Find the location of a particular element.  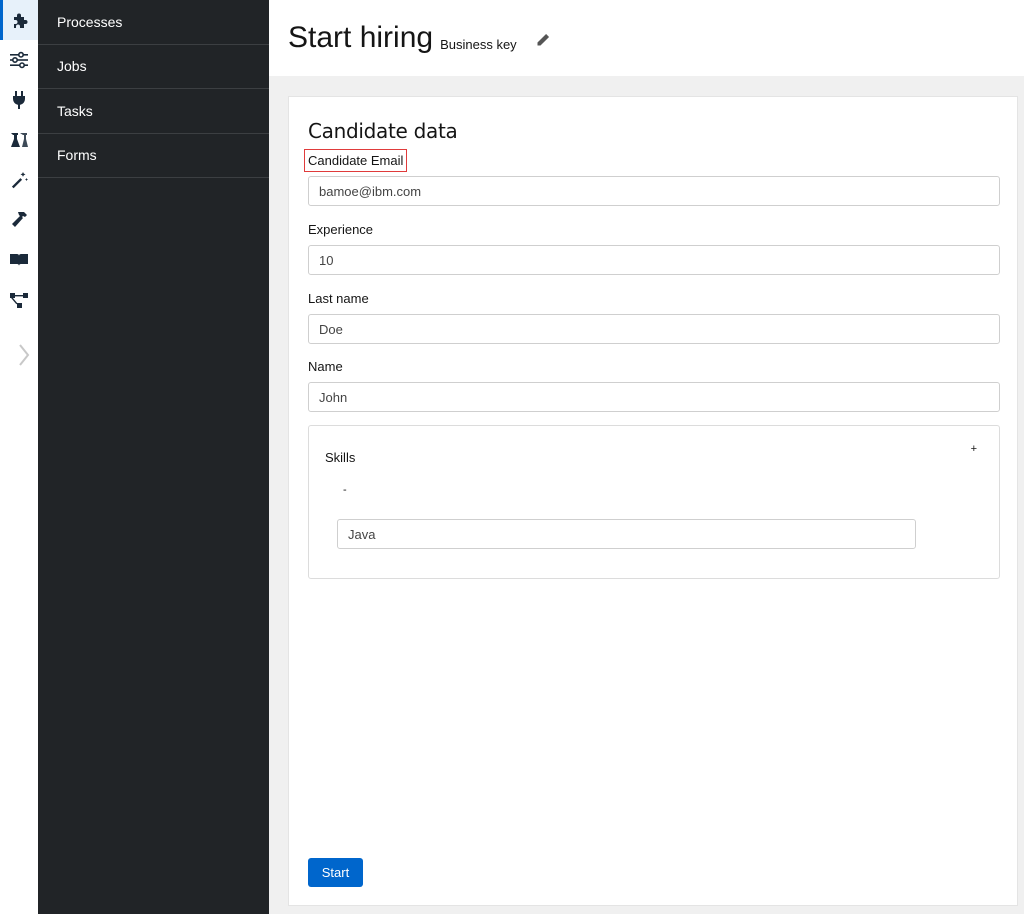

last-name-label: Last name is located at coordinates (338, 298).